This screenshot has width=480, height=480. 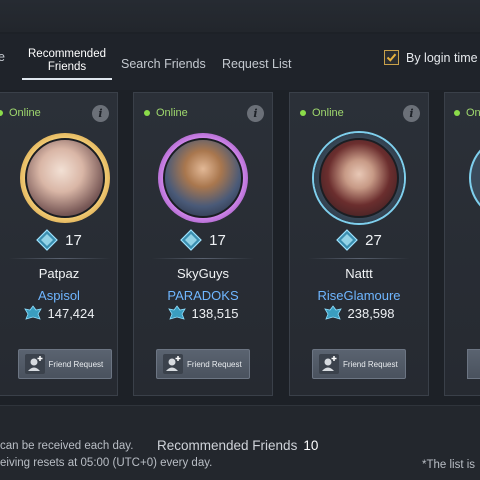 What do you see at coordinates (473, 113) in the screenshot?
I see `status-text: Onl` at bounding box center [473, 113].